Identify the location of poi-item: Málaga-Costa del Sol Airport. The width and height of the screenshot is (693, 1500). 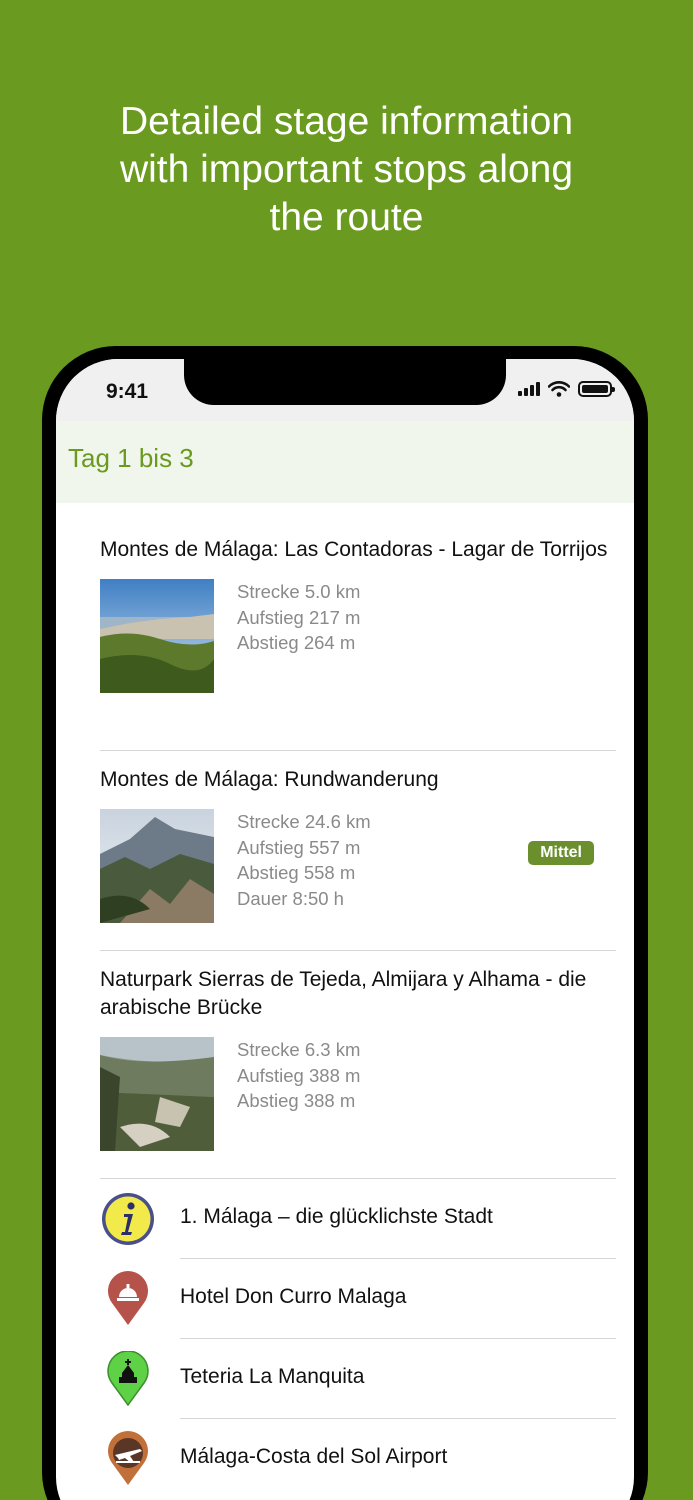
(358, 1459).